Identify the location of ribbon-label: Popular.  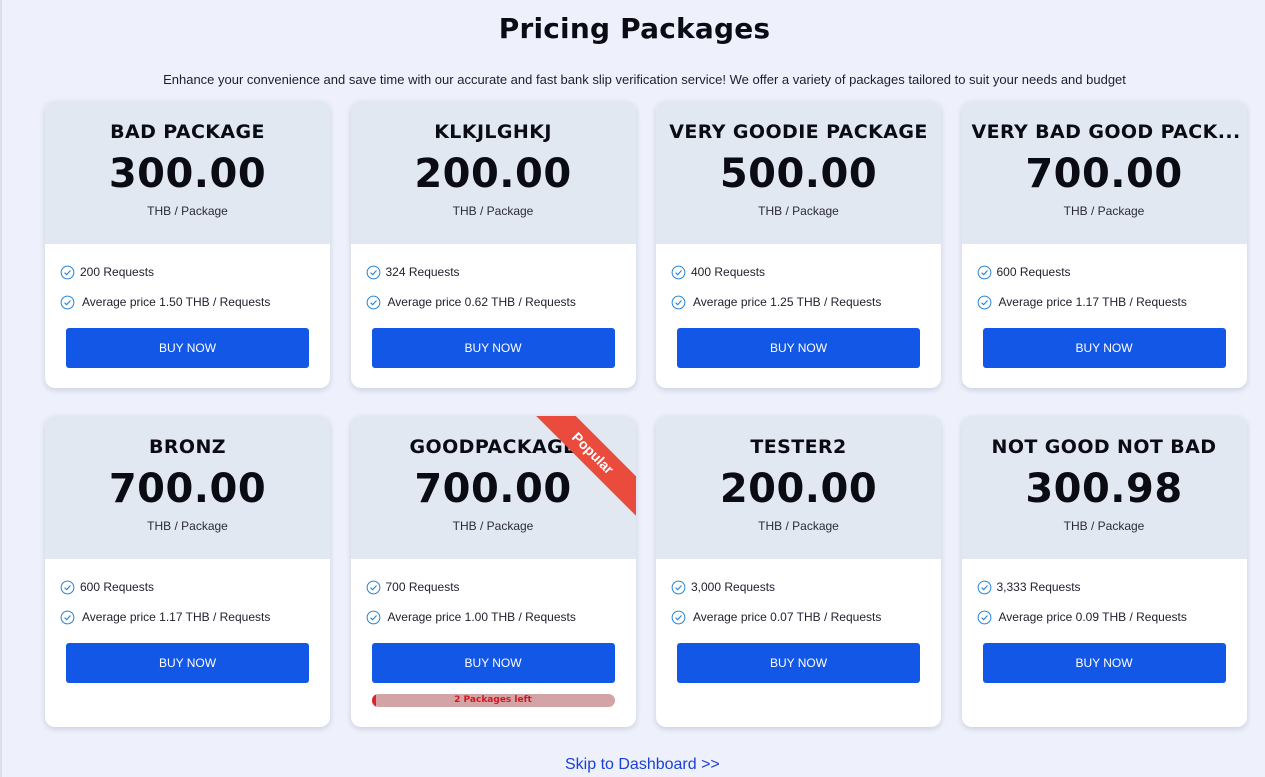
(585, 466).